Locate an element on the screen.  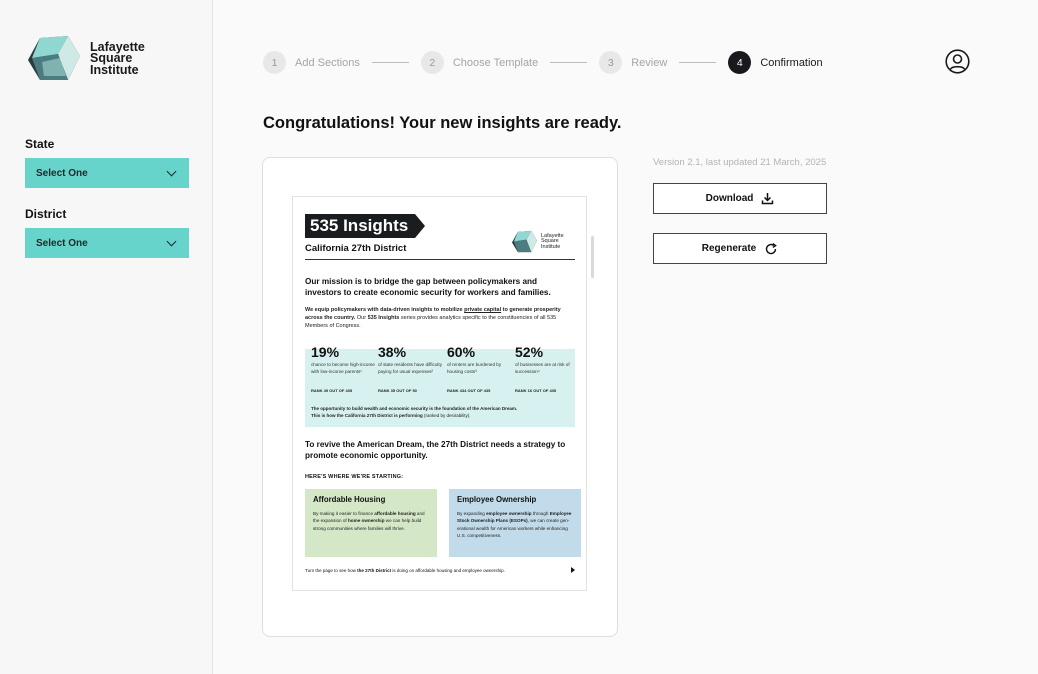
stat-description: of businesses are at risk of succession⁴ is located at coordinates (542, 368).